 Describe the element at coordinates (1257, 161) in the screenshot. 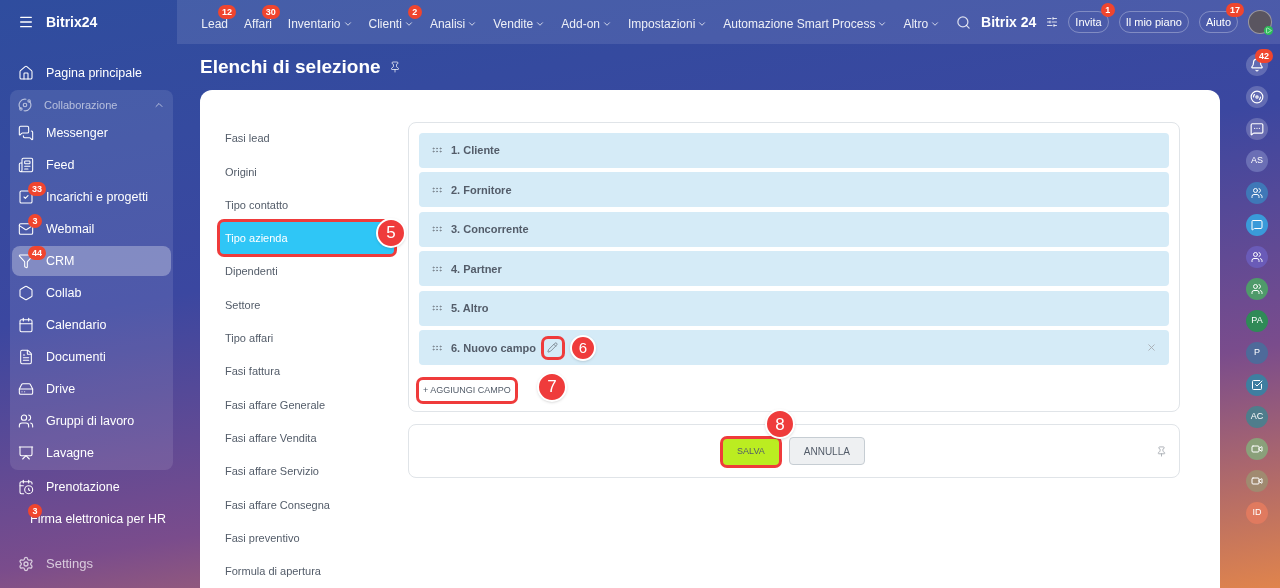

I see `avatar: AS` at that location.